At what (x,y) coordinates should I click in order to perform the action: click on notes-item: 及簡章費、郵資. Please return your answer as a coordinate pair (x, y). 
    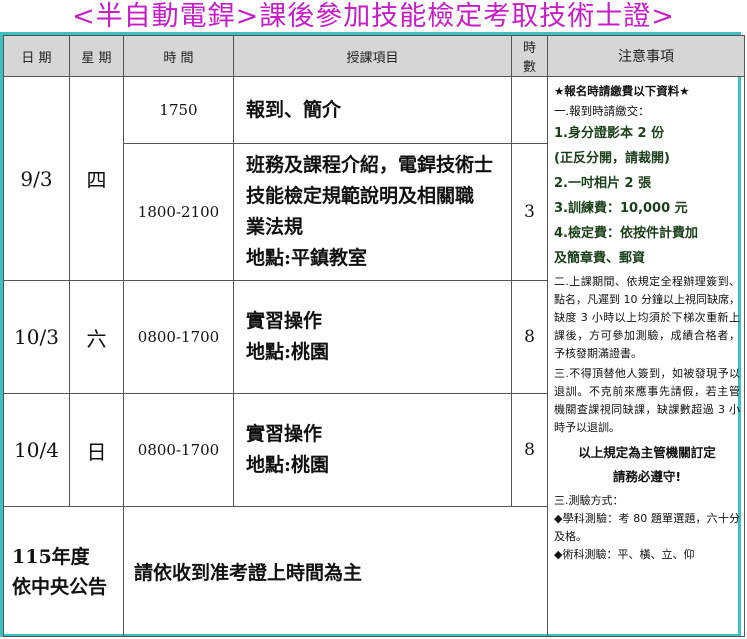
    Looking at the image, I should click on (600, 258).